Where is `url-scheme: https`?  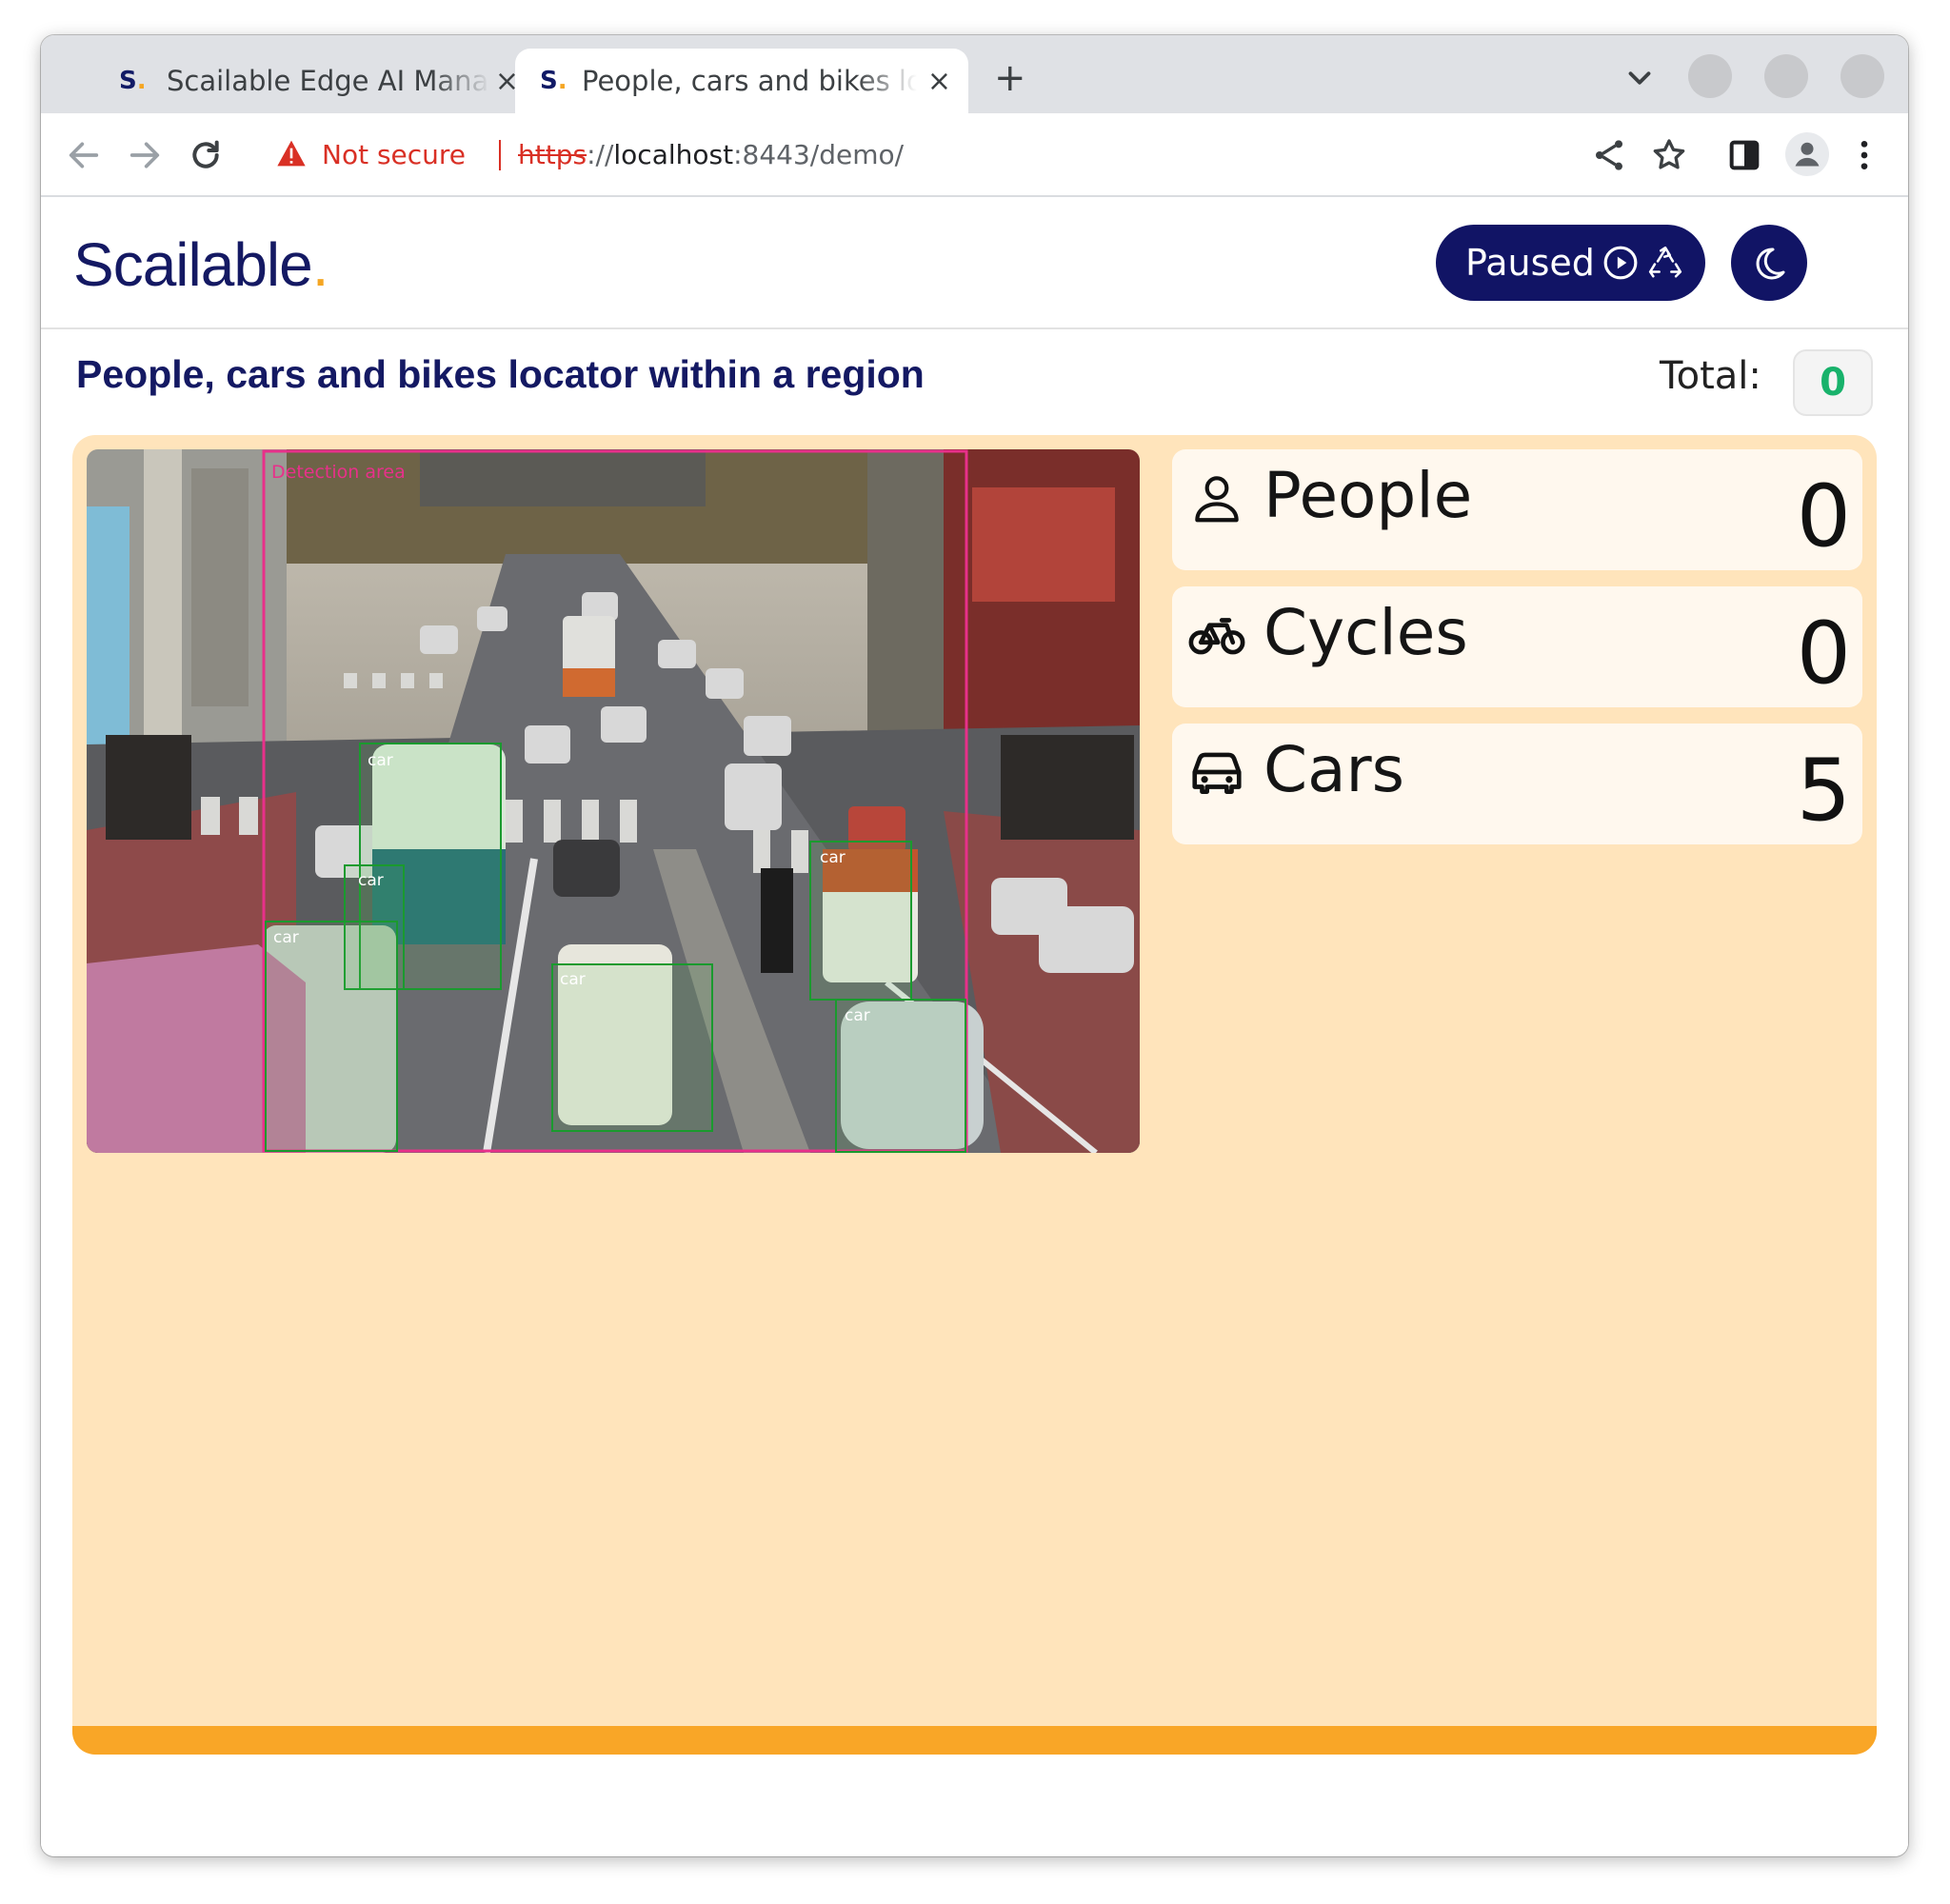 url-scheme: https is located at coordinates (552, 154).